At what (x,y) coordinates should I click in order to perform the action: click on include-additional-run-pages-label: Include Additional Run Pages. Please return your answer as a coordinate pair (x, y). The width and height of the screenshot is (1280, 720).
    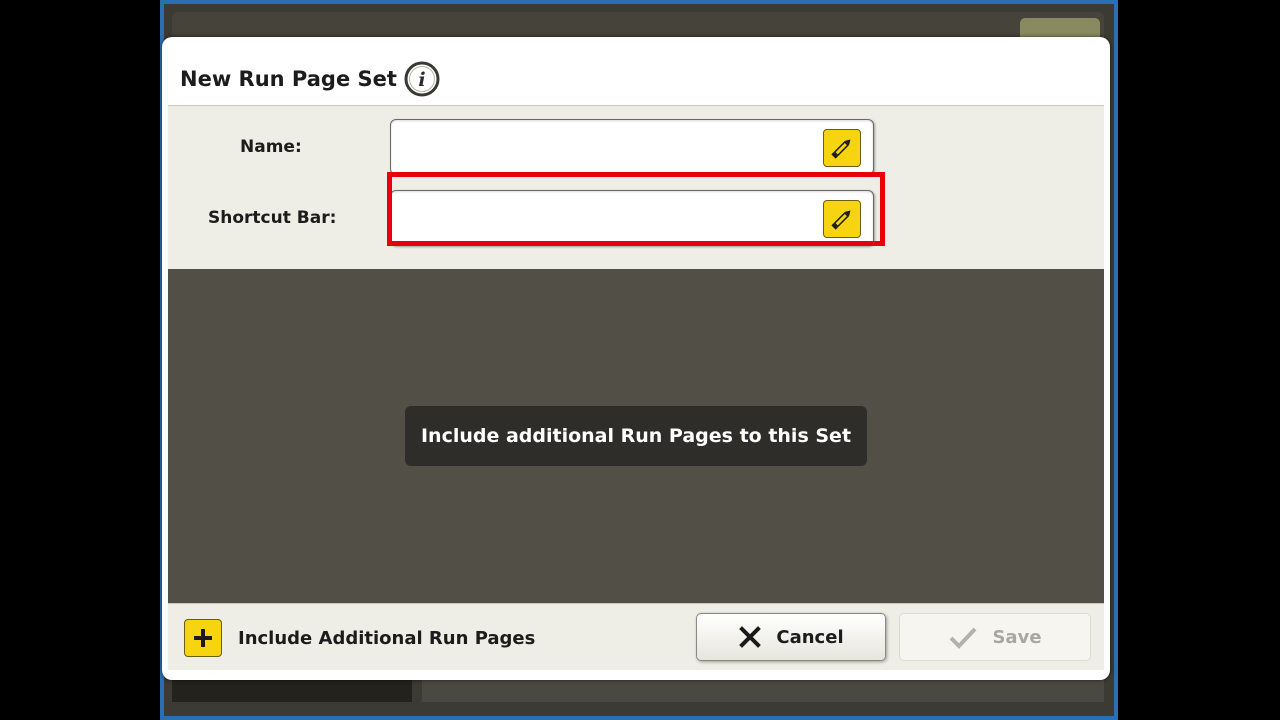
    Looking at the image, I should click on (387, 638).